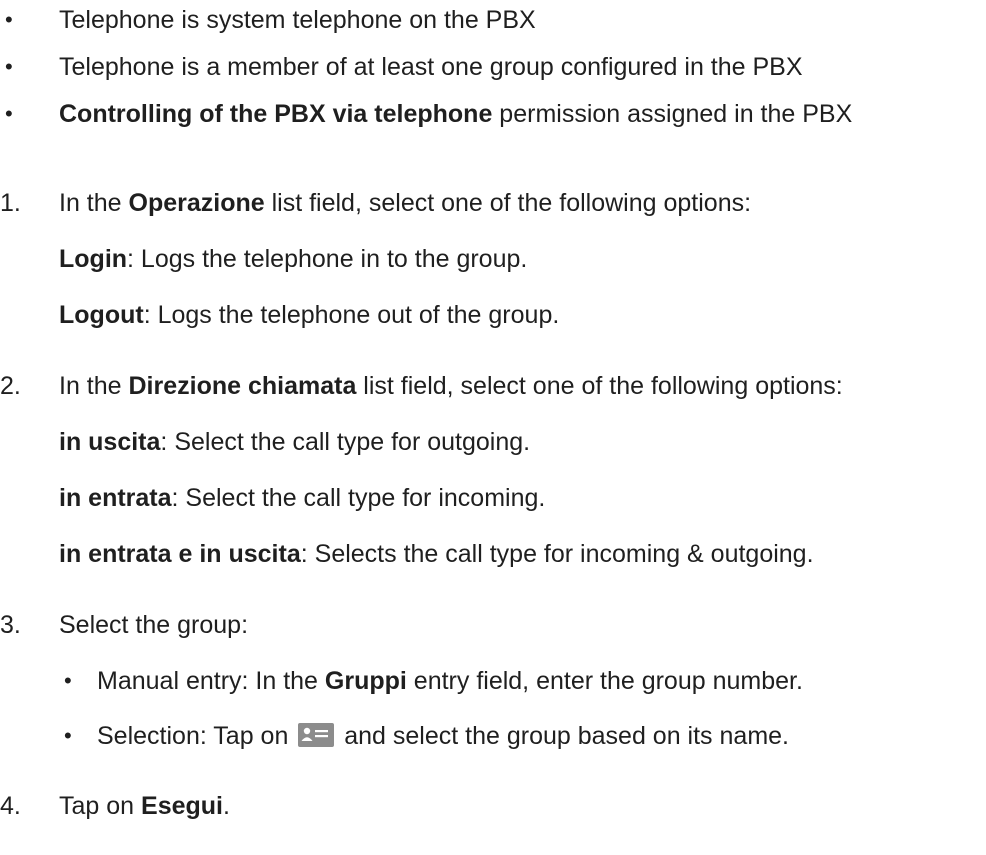 This screenshot has width=986, height=855. What do you see at coordinates (94, 386) in the screenshot?
I see `step-2-pre: In the` at bounding box center [94, 386].